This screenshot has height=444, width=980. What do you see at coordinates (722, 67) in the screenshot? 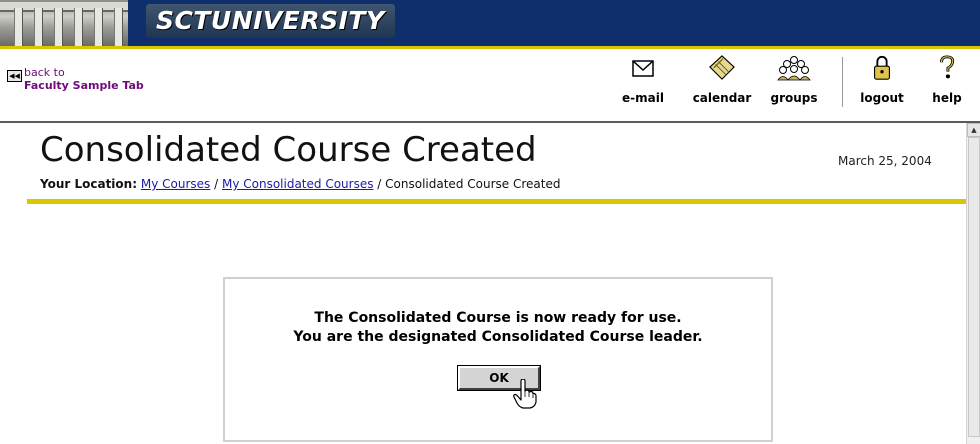
I see `calendar-icon` at bounding box center [722, 67].